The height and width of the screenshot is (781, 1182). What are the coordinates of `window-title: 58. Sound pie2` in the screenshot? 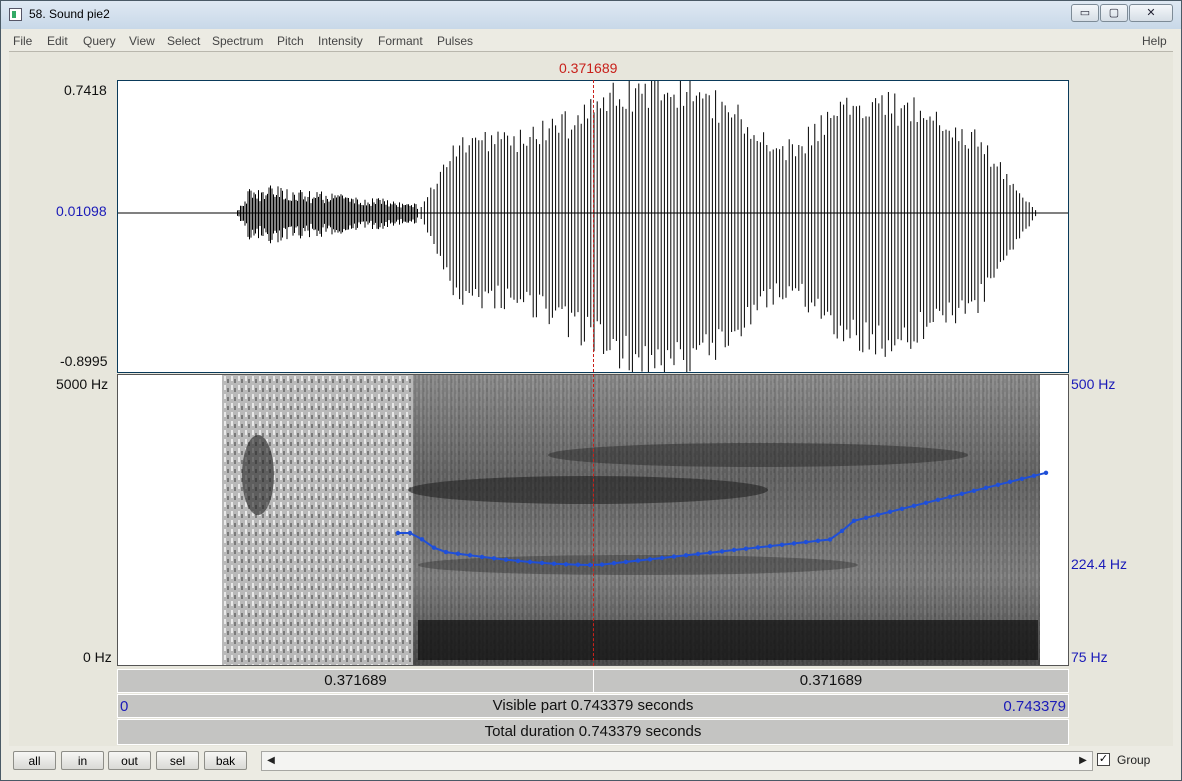 It's located at (69, 14).